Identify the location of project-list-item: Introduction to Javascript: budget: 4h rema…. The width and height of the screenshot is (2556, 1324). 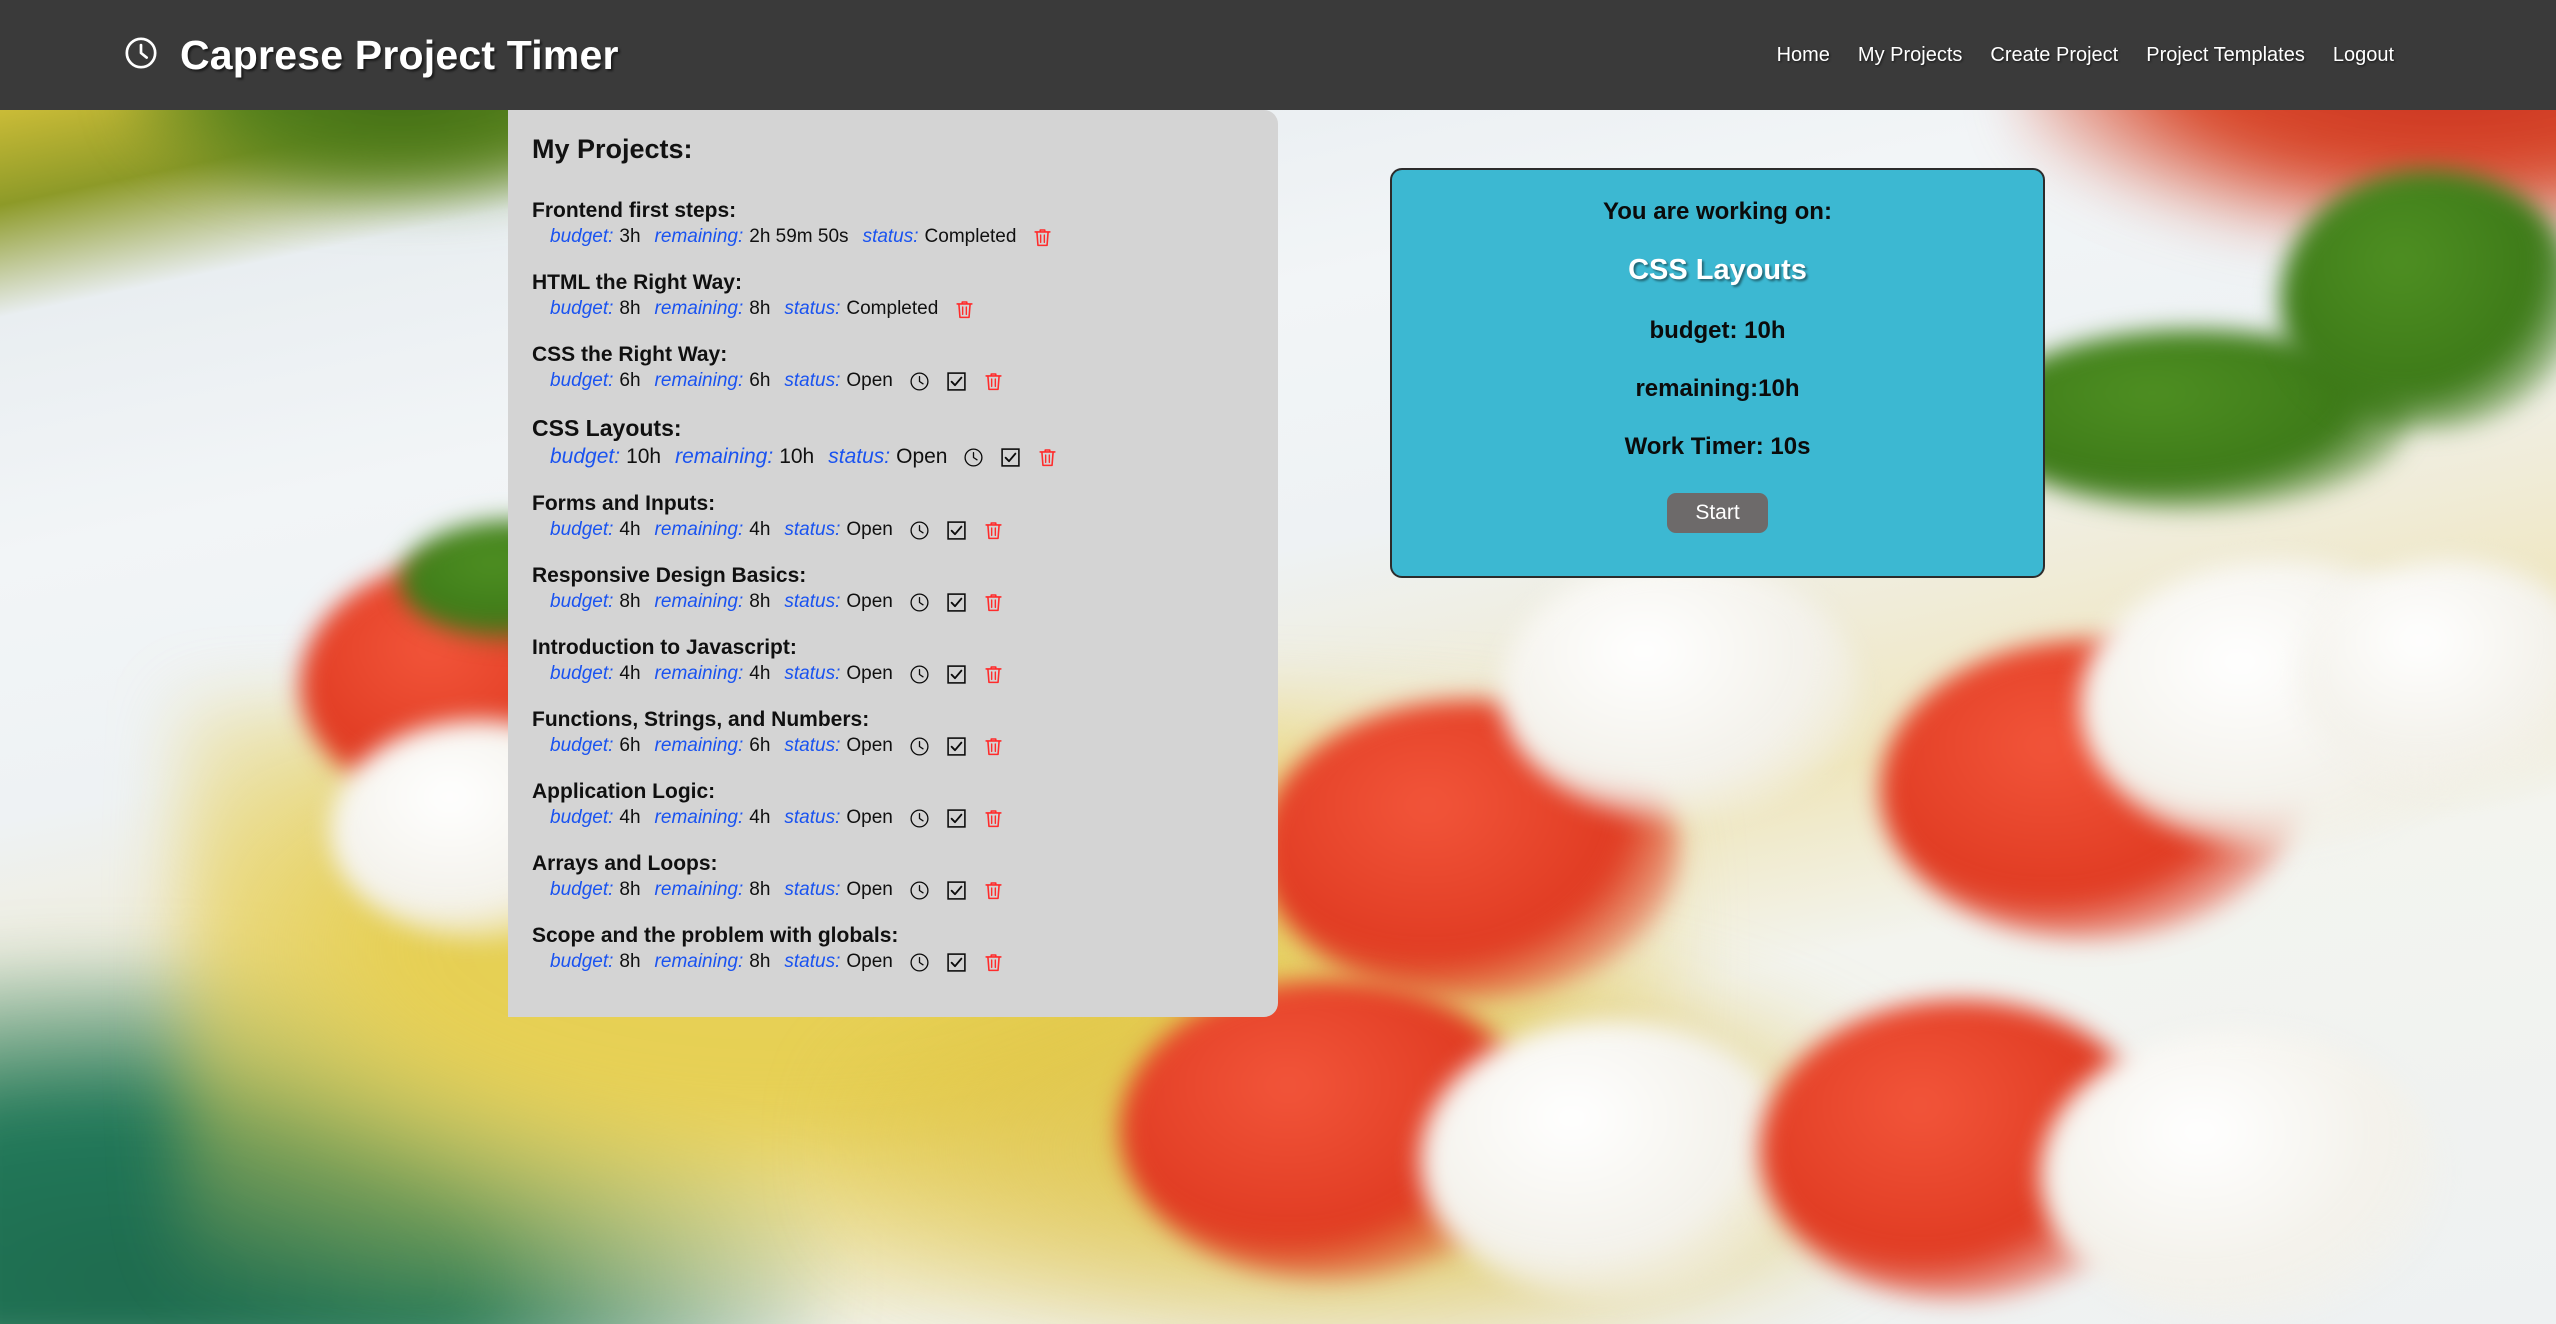
(905, 660).